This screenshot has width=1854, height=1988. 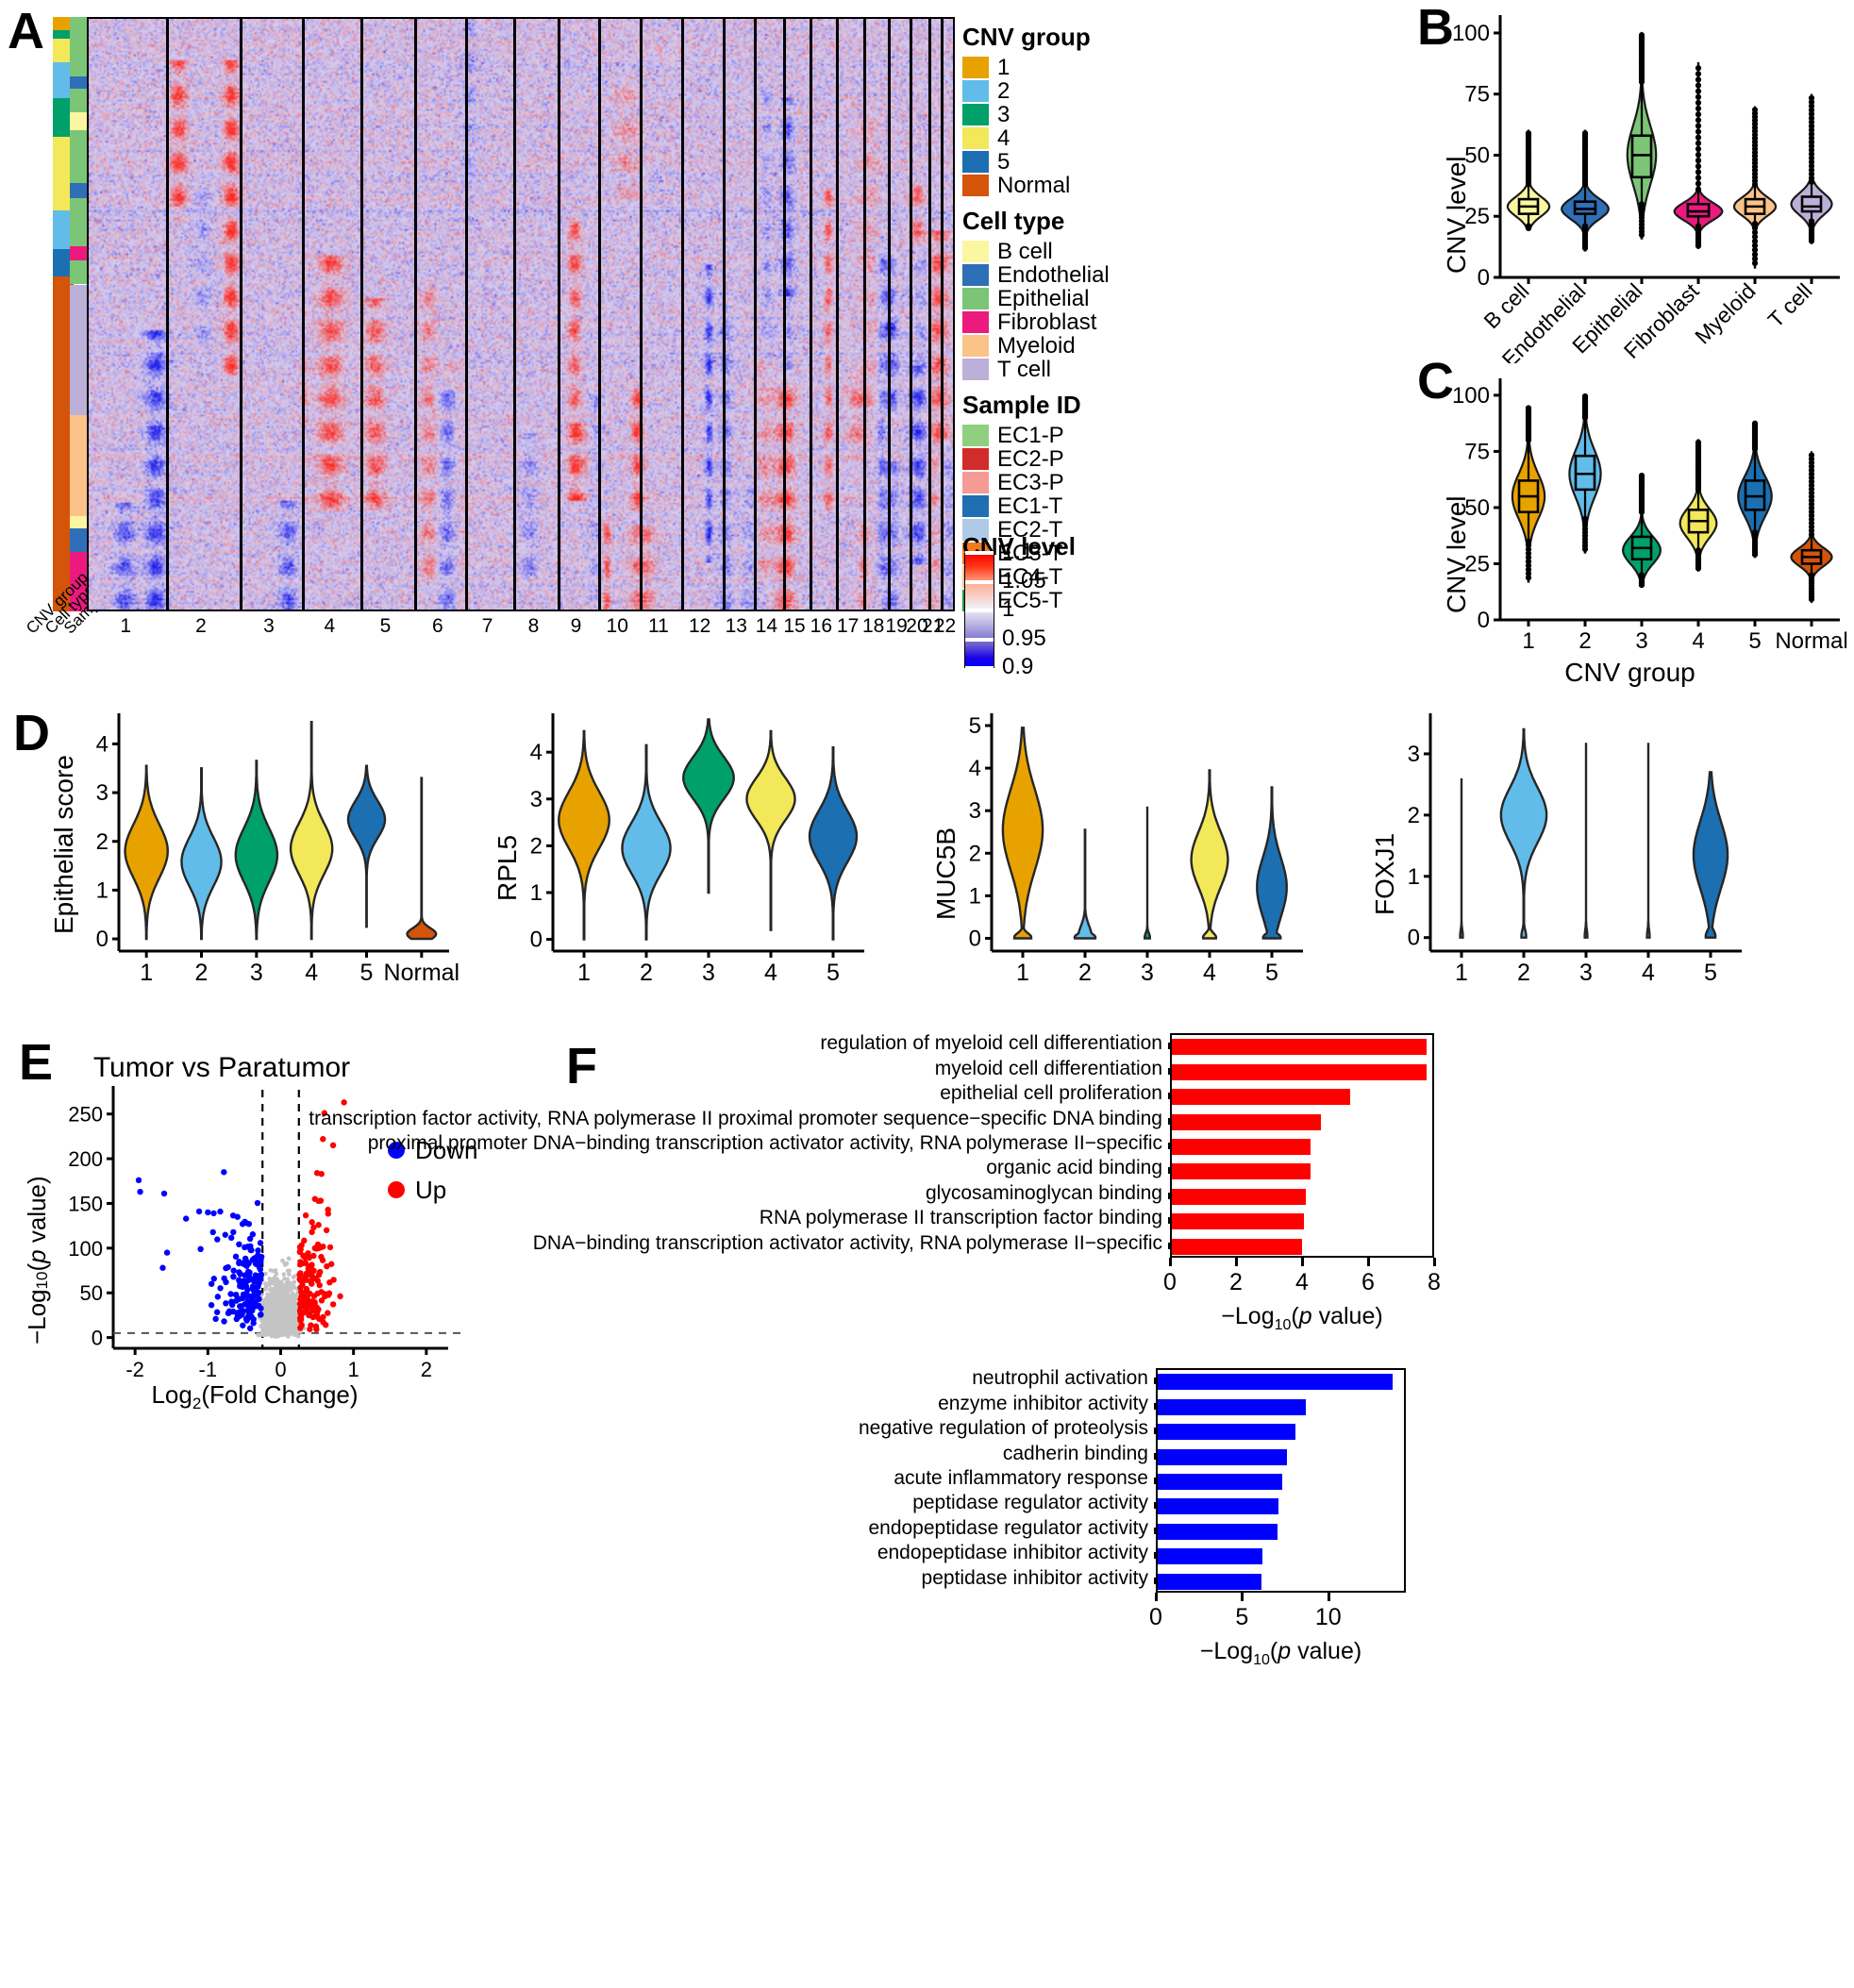 What do you see at coordinates (1368, 1282) in the screenshot?
I see `x-tick-label: 6` at bounding box center [1368, 1282].